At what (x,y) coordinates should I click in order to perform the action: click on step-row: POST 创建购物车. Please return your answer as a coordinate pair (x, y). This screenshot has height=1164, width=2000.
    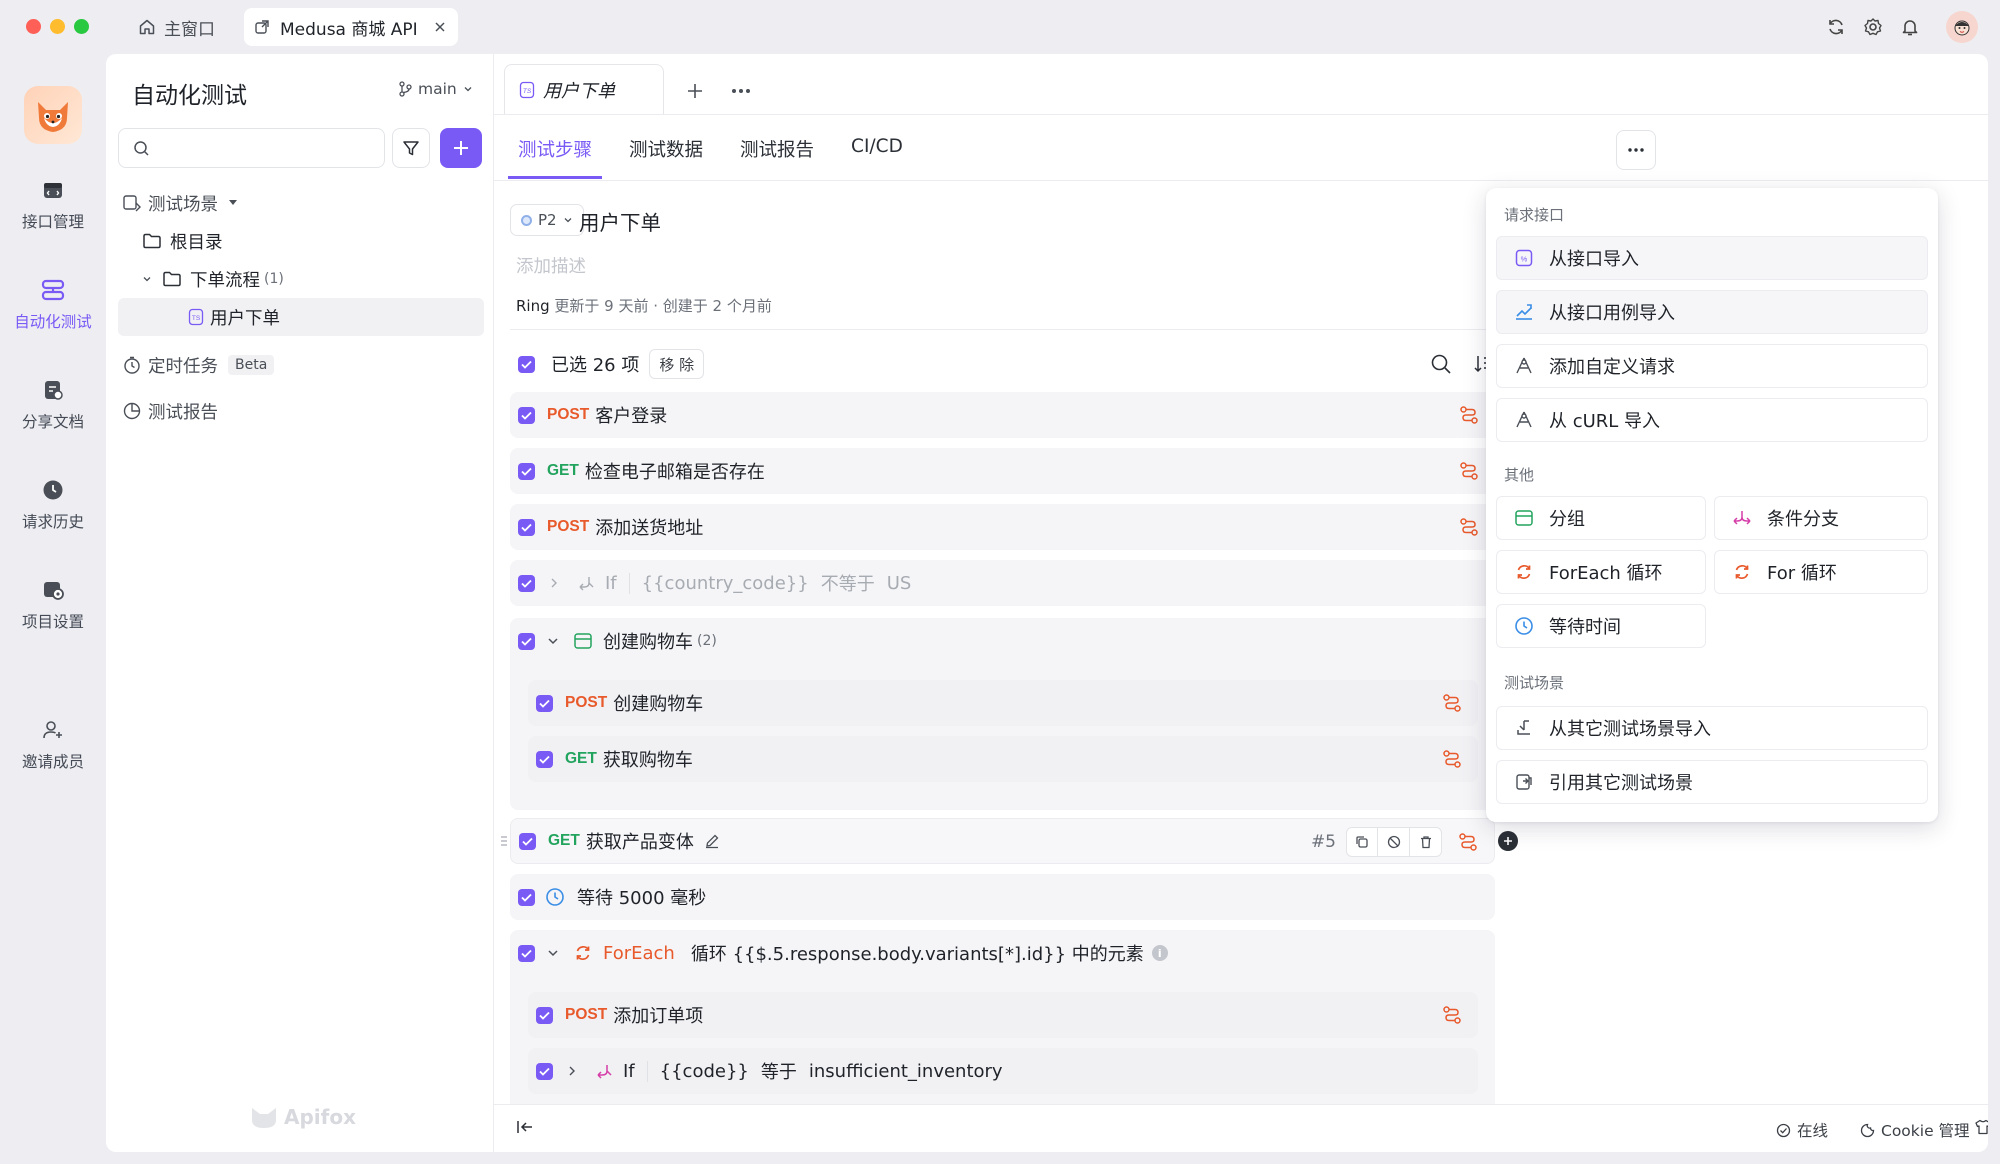
    Looking at the image, I should click on (1003, 703).